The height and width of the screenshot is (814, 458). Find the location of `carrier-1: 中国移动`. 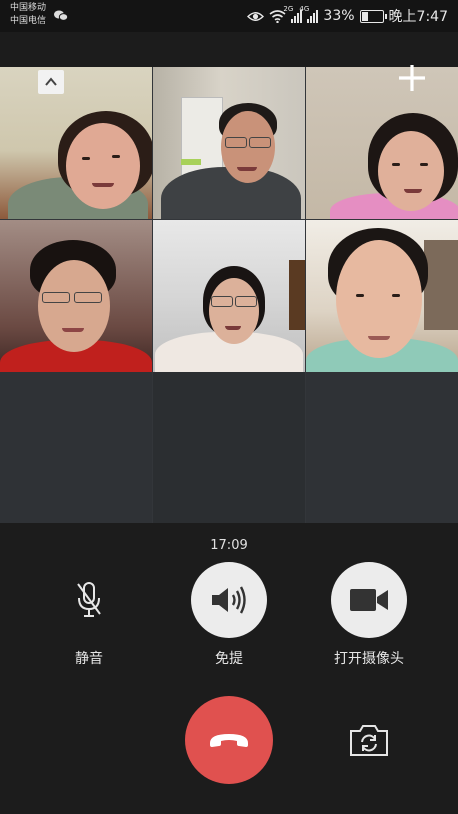

carrier-1: 中国移动 is located at coordinates (28, 8).